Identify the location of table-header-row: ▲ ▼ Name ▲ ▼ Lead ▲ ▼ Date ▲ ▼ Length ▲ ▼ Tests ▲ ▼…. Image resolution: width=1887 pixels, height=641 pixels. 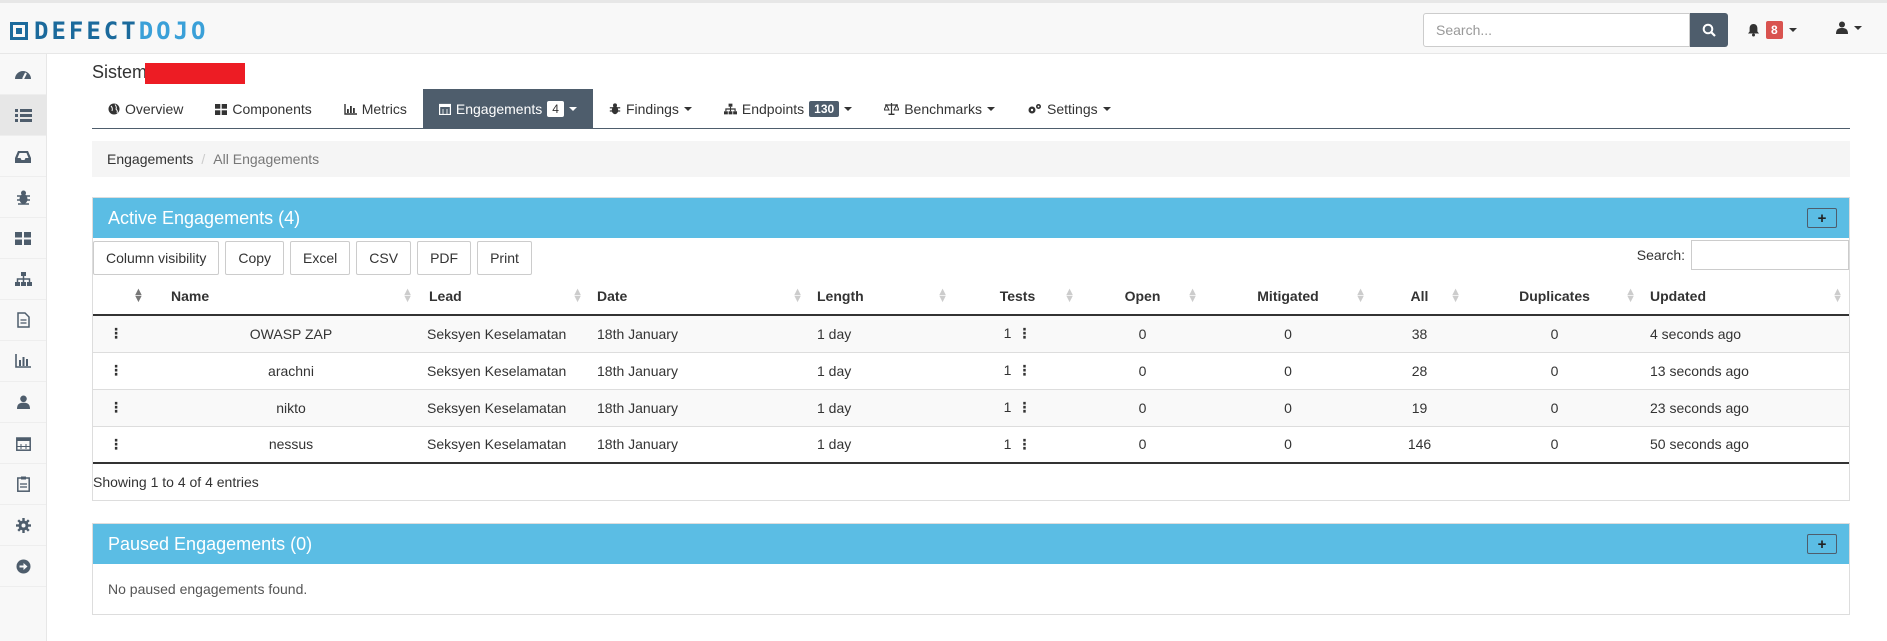
(971, 297).